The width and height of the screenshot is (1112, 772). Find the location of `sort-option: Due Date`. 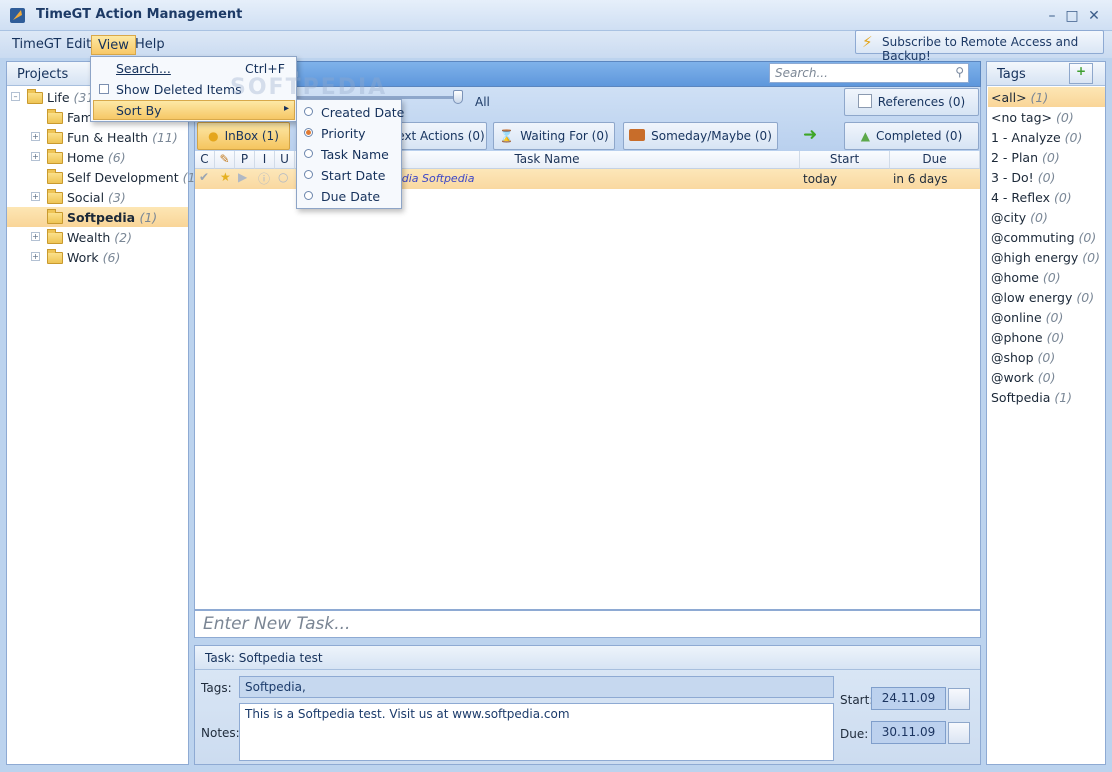

sort-option: Due Date is located at coordinates (349, 196).